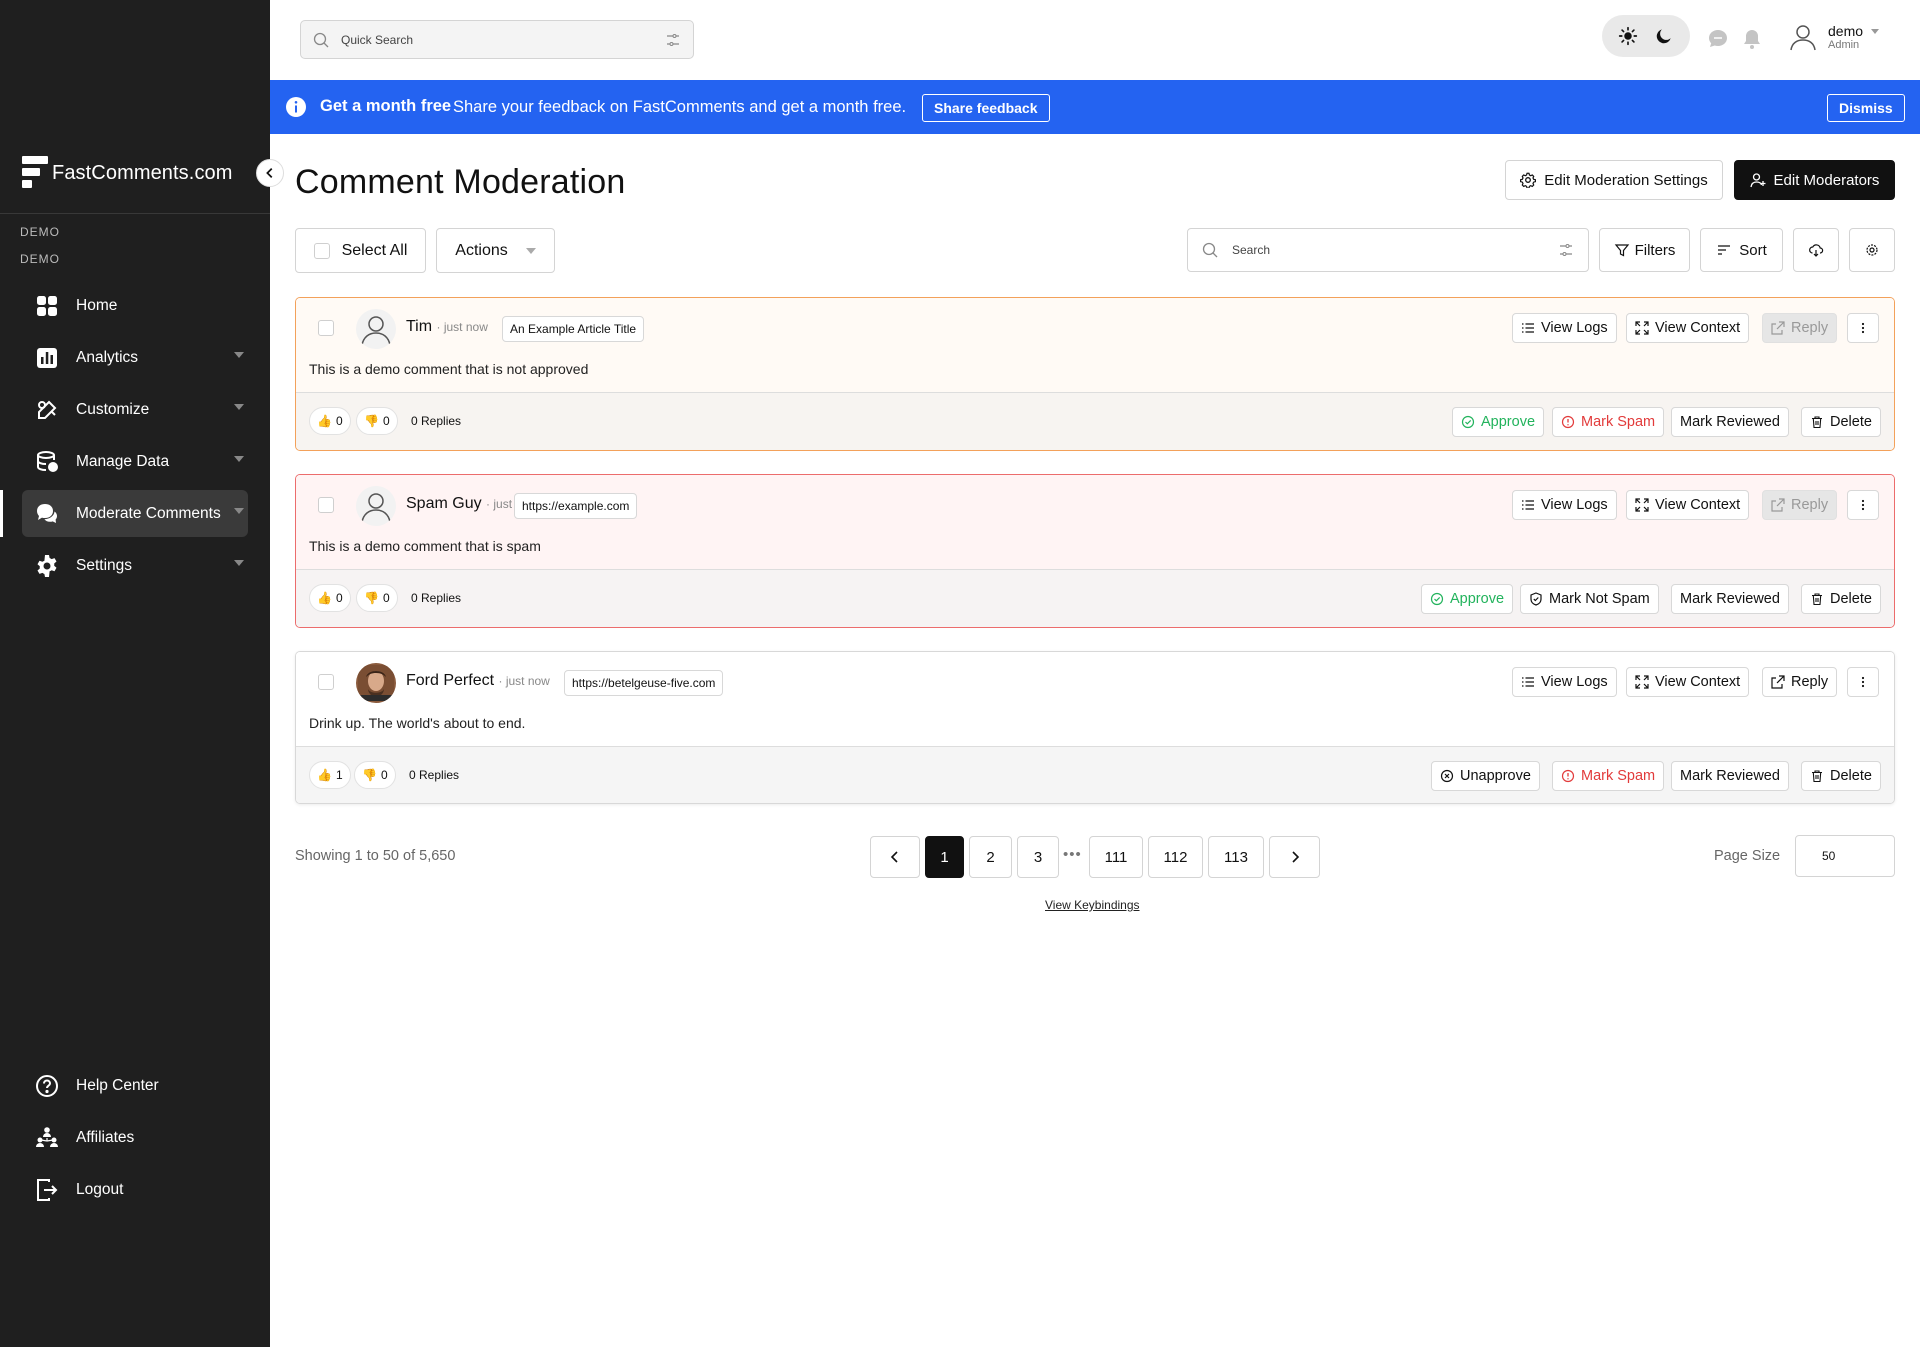 The image size is (1920, 1347). Describe the element at coordinates (1236, 857) in the screenshot. I see `page-button: 113` at that location.